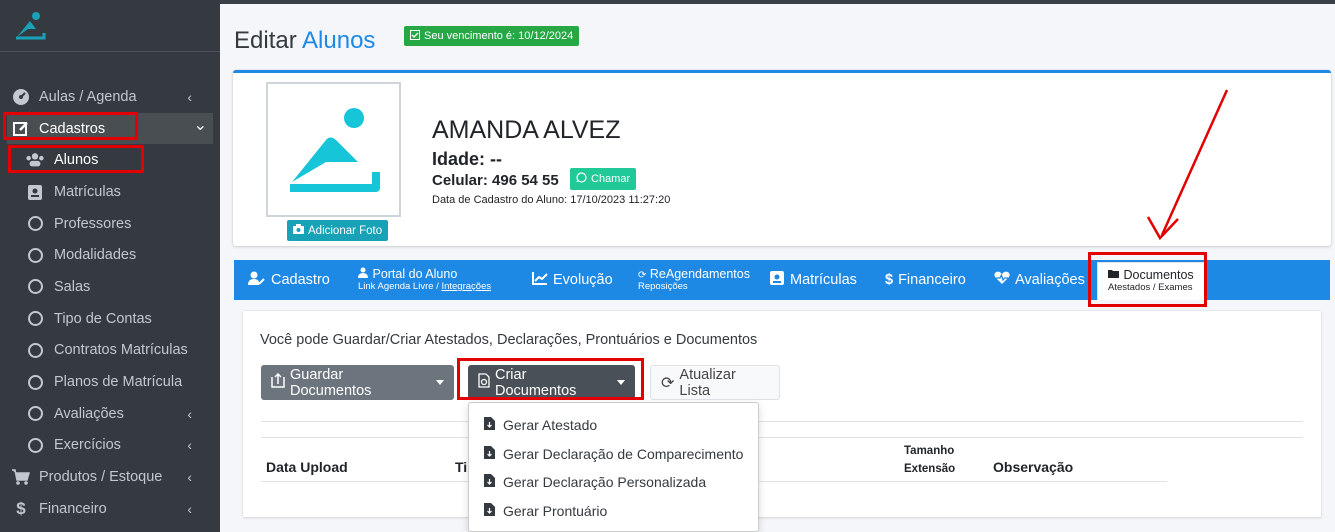  I want to click on column-header-extensao: Extensão, so click(929, 469).